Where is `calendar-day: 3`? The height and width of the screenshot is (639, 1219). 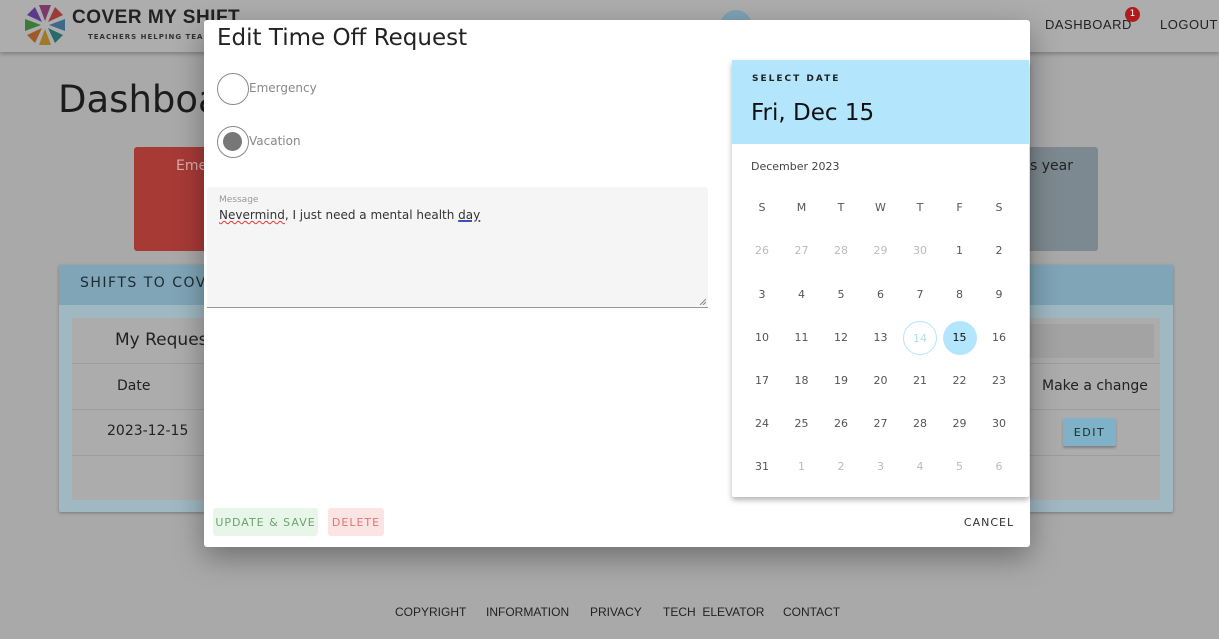
calendar-day: 3 is located at coordinates (762, 295).